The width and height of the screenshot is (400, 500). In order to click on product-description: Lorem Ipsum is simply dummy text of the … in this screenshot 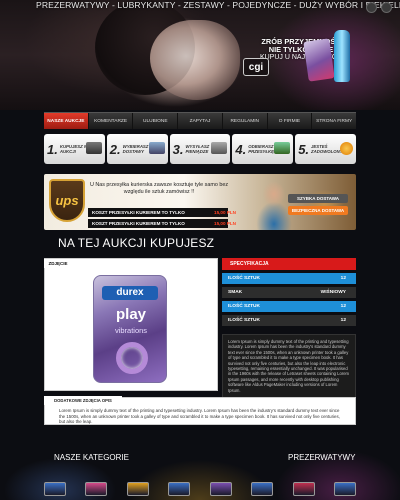, I will do `click(289, 367)`.